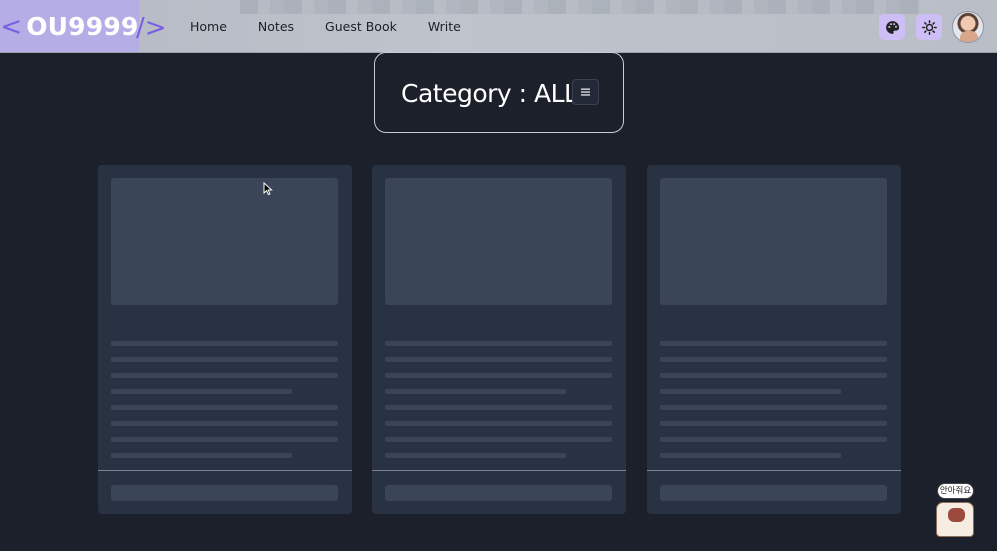 This screenshot has height=551, width=997. Describe the element at coordinates (498, 26) in the screenshot. I see `top-header: < OU9999 /> Home Notes Guest Book Write` at that location.